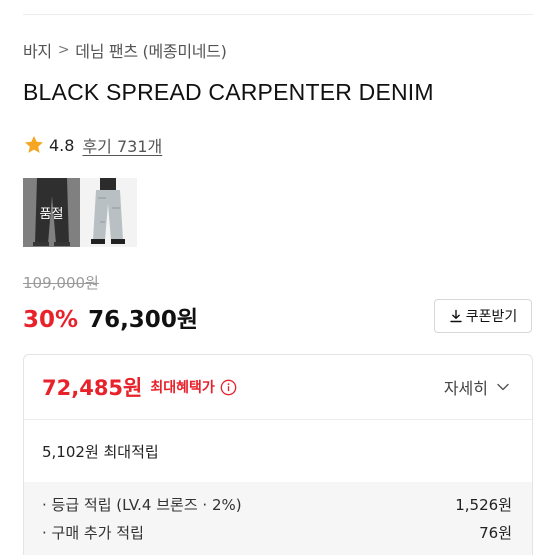  Describe the element at coordinates (182, 388) in the screenshot. I see `max-benefit-label: 최대혜택가` at that location.